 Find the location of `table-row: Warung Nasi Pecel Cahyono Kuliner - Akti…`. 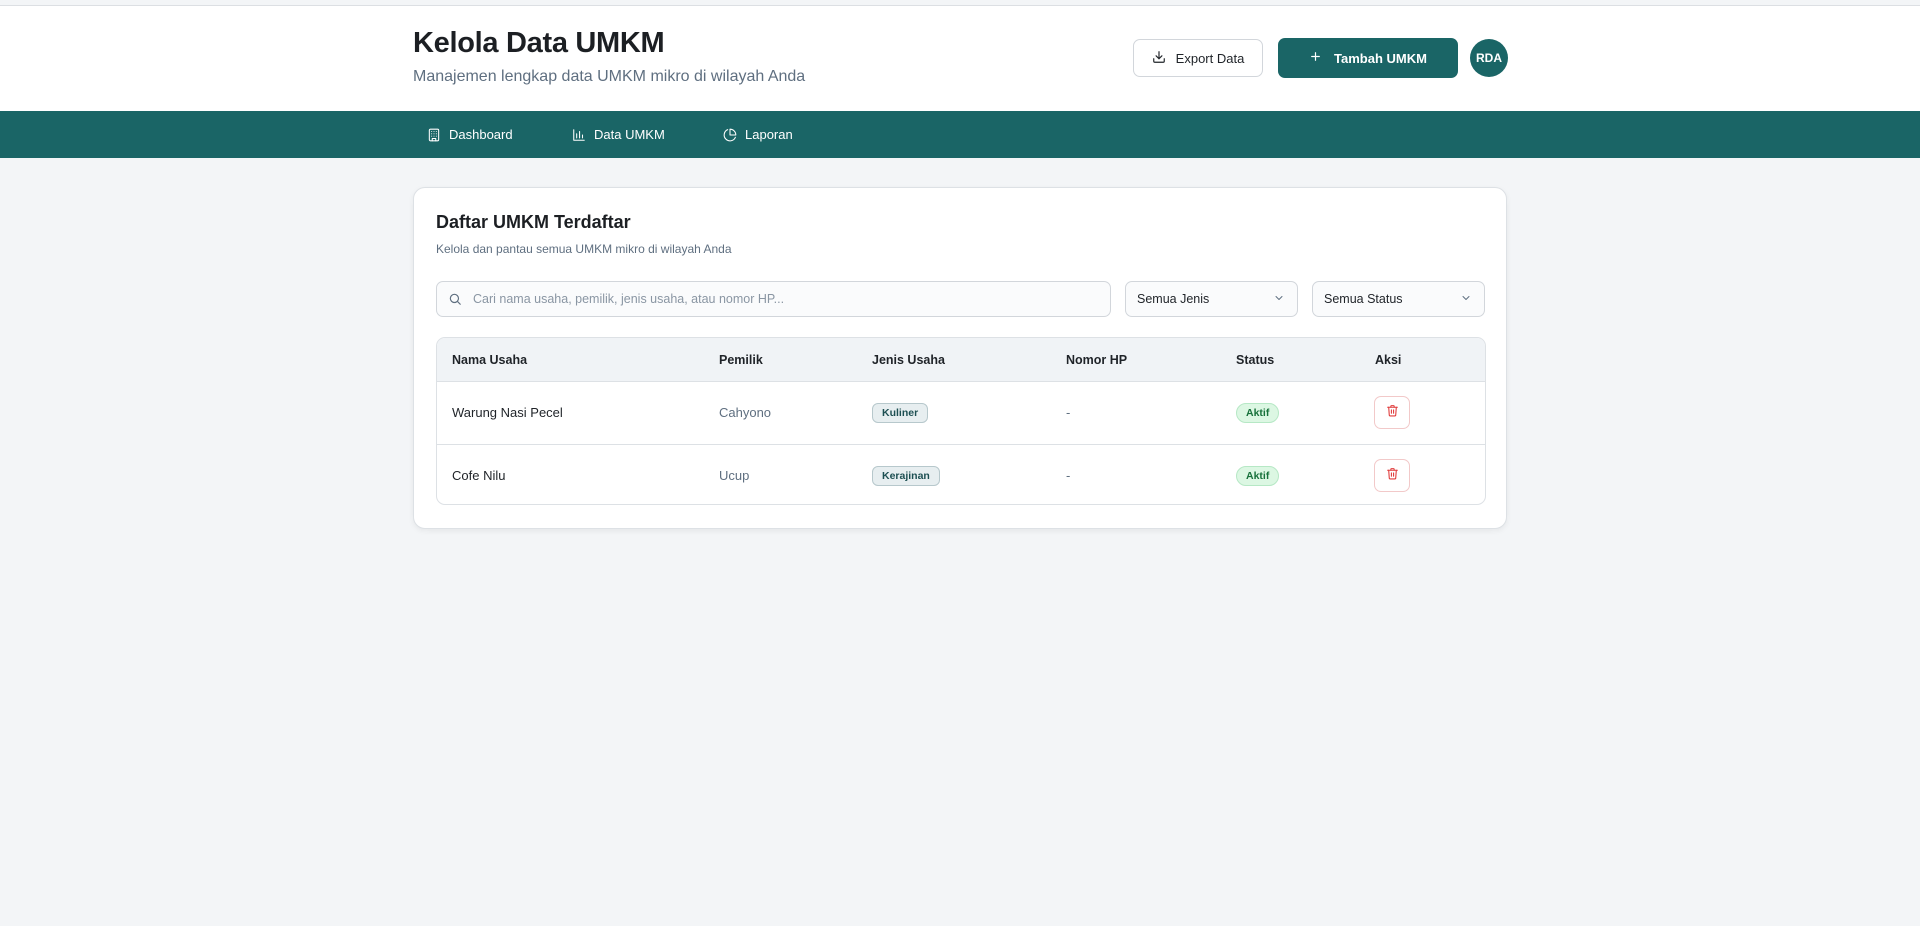

table-row: Warung Nasi Pecel Cahyono Kuliner - Akti… is located at coordinates (961, 413).